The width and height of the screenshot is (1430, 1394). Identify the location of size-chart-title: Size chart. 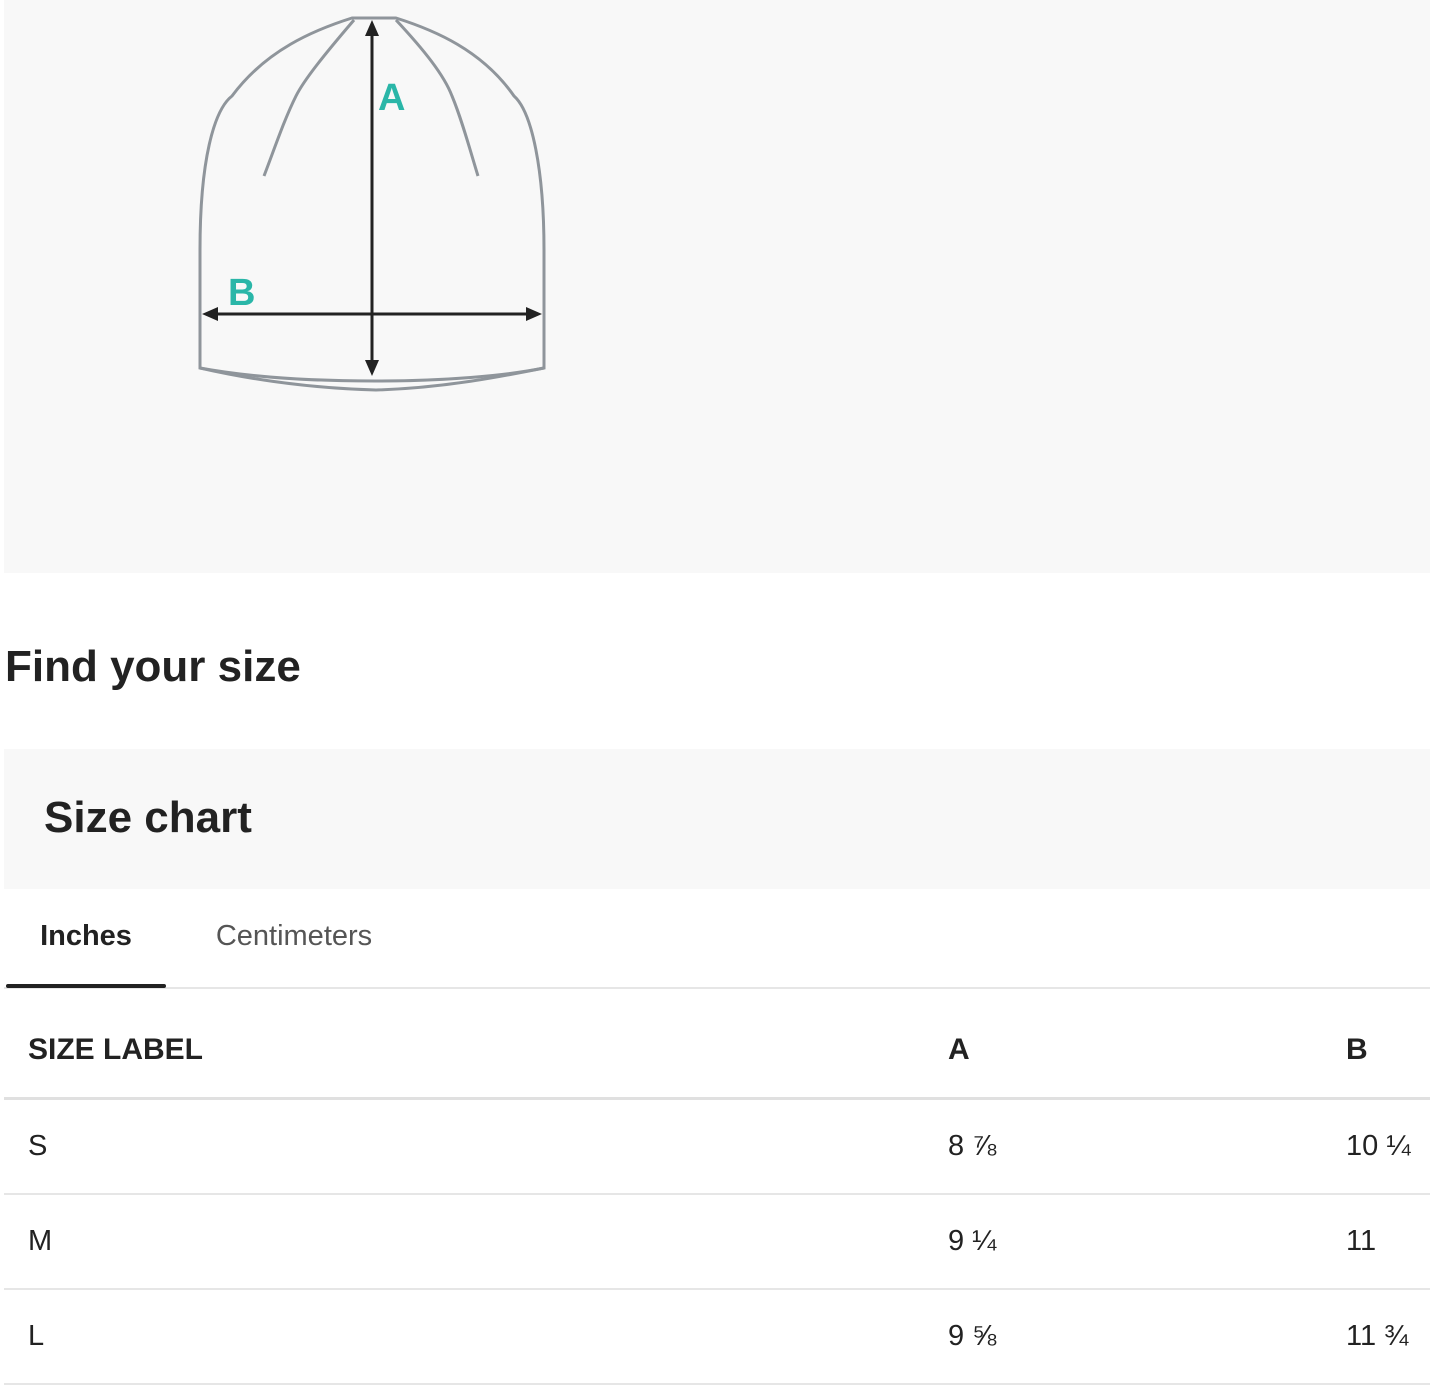
(148, 817).